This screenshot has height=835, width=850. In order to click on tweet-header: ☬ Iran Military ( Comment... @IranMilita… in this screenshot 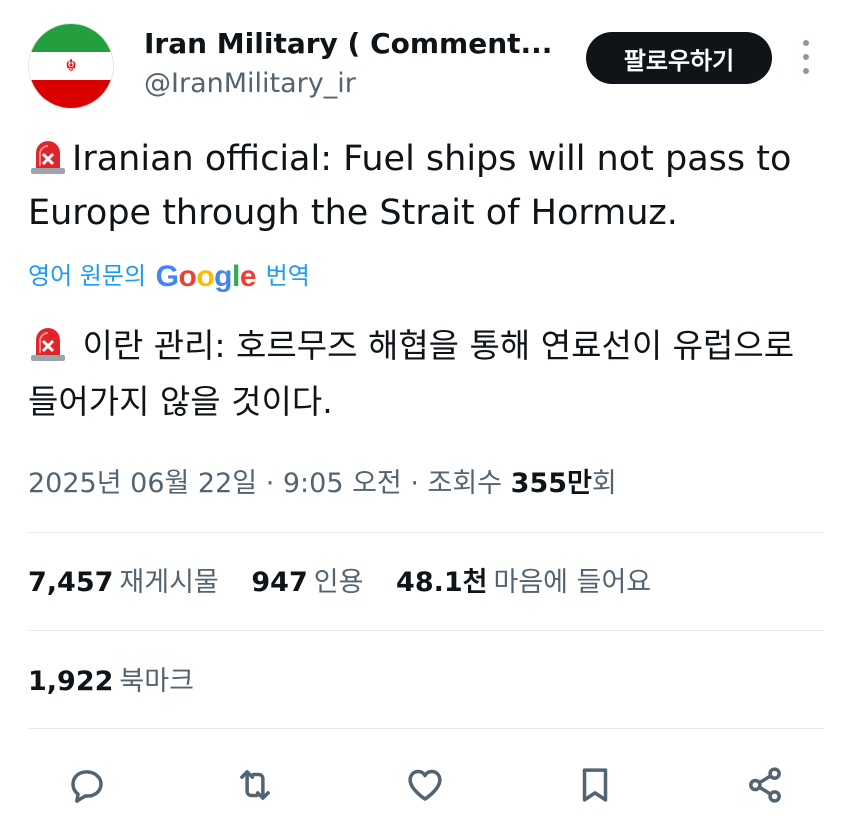, I will do `click(425, 60)`.